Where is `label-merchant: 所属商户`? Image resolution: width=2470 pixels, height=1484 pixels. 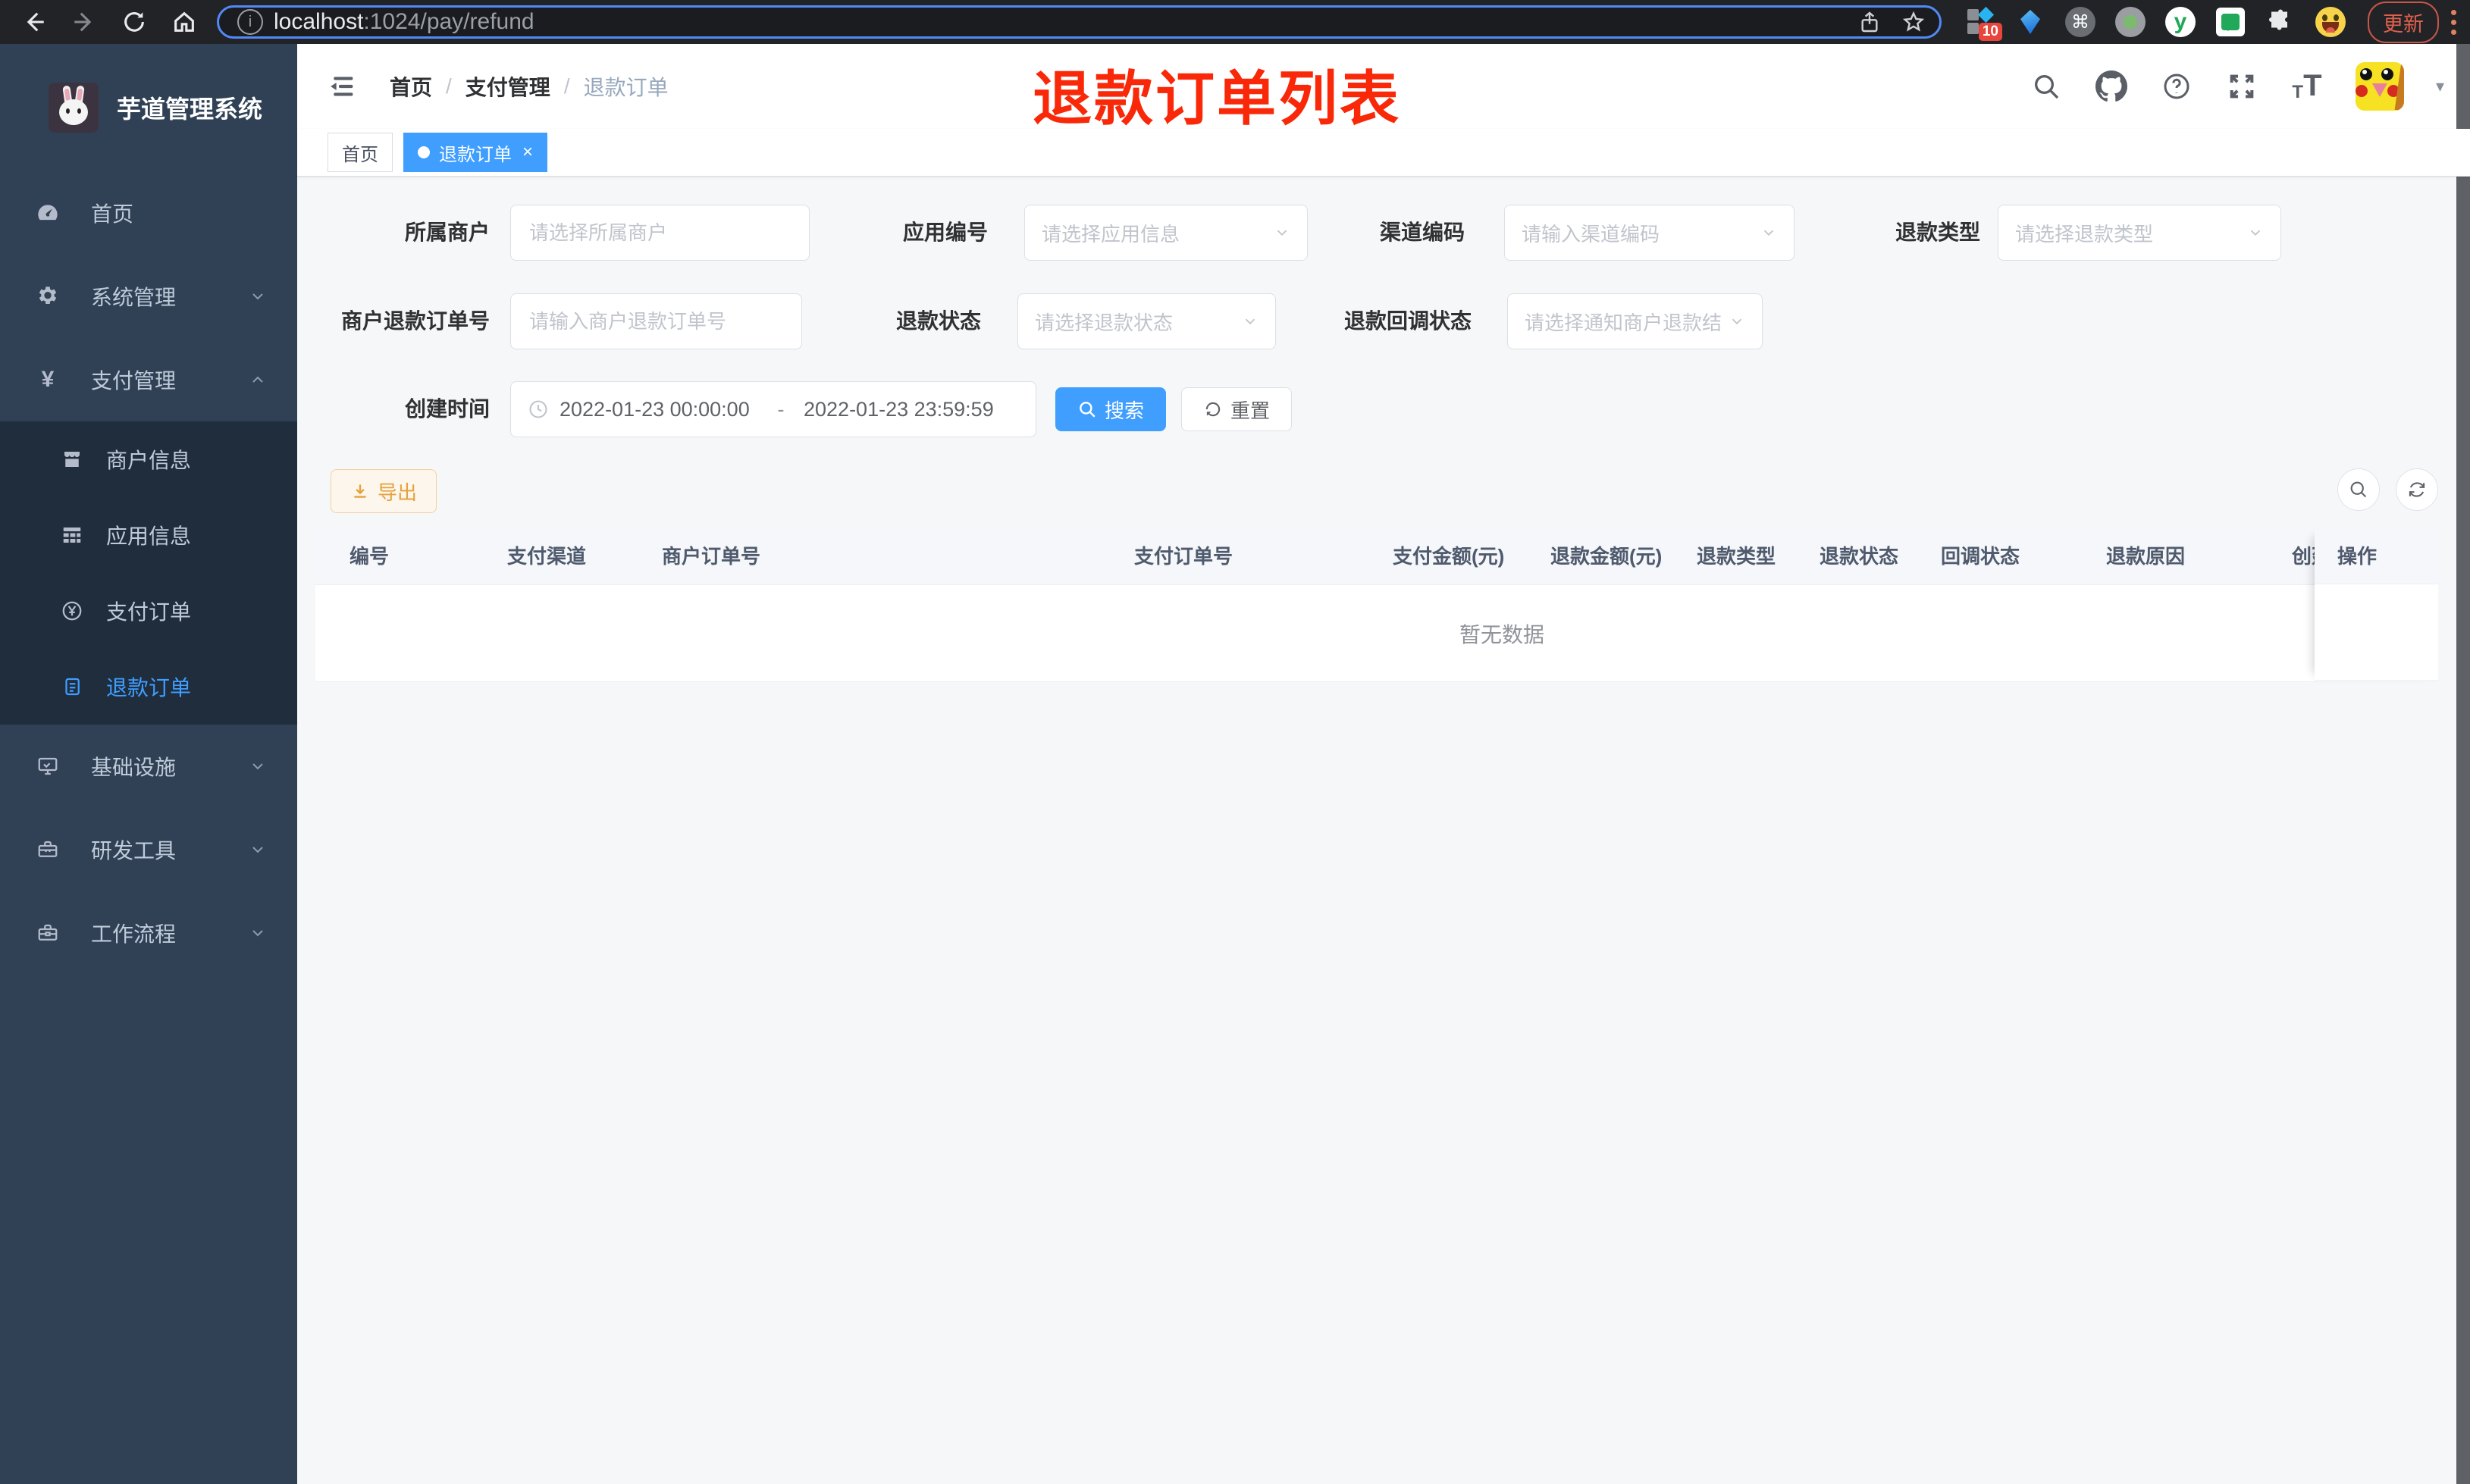
label-merchant: 所属商户 is located at coordinates (447, 232).